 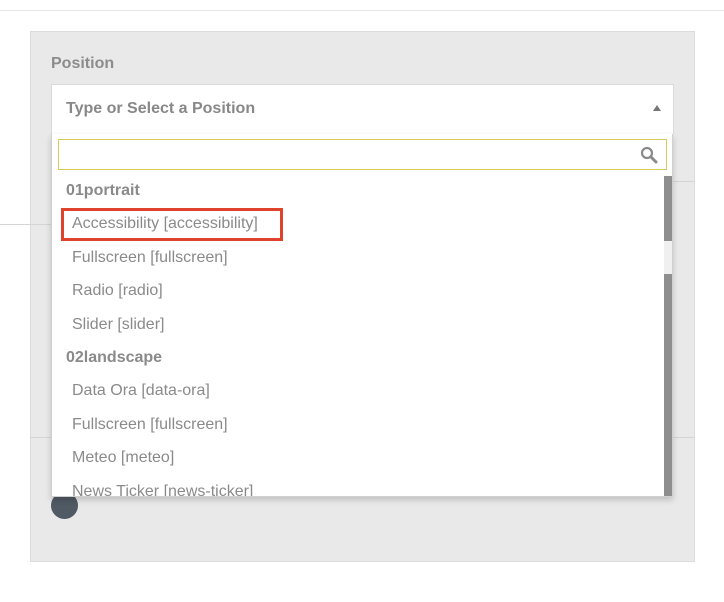 I want to click on dropdown-search-box, so click(x=362, y=154).